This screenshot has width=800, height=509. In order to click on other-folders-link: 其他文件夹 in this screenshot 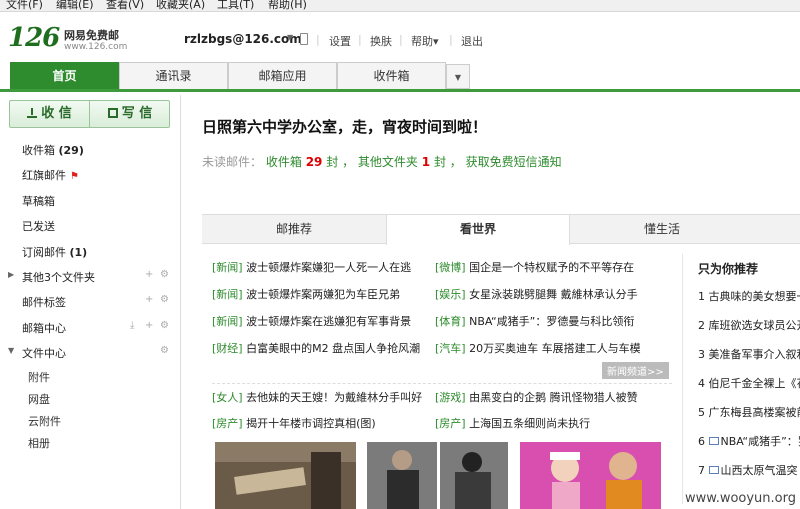, I will do `click(388, 162)`.